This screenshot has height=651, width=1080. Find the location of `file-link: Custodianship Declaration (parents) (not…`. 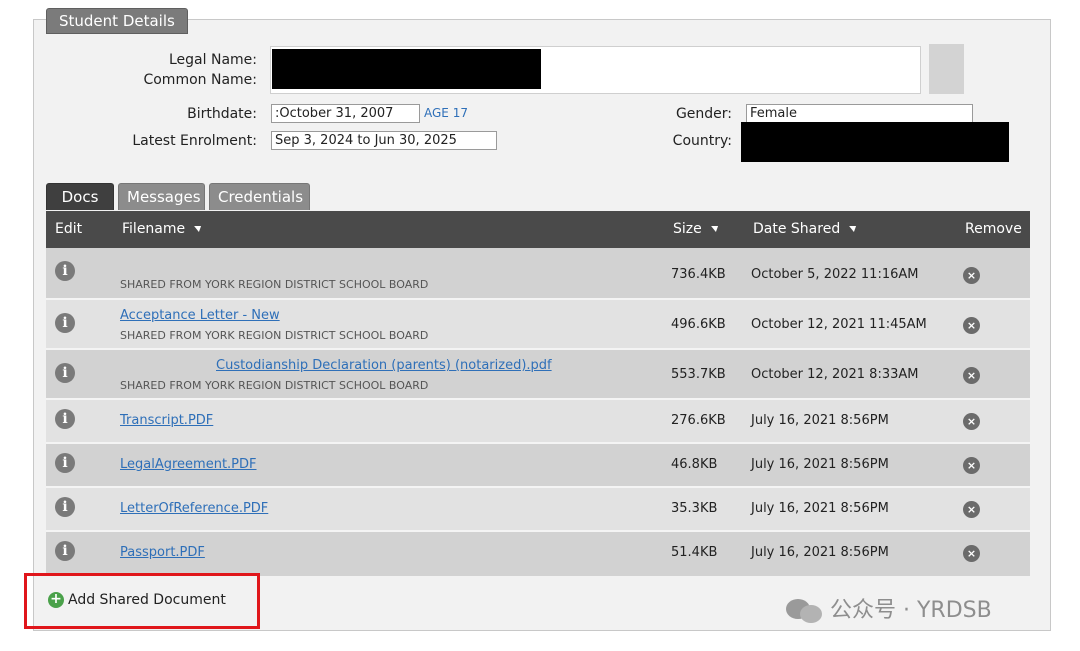

file-link: Custodianship Declaration (parents) (not… is located at coordinates (384, 365).